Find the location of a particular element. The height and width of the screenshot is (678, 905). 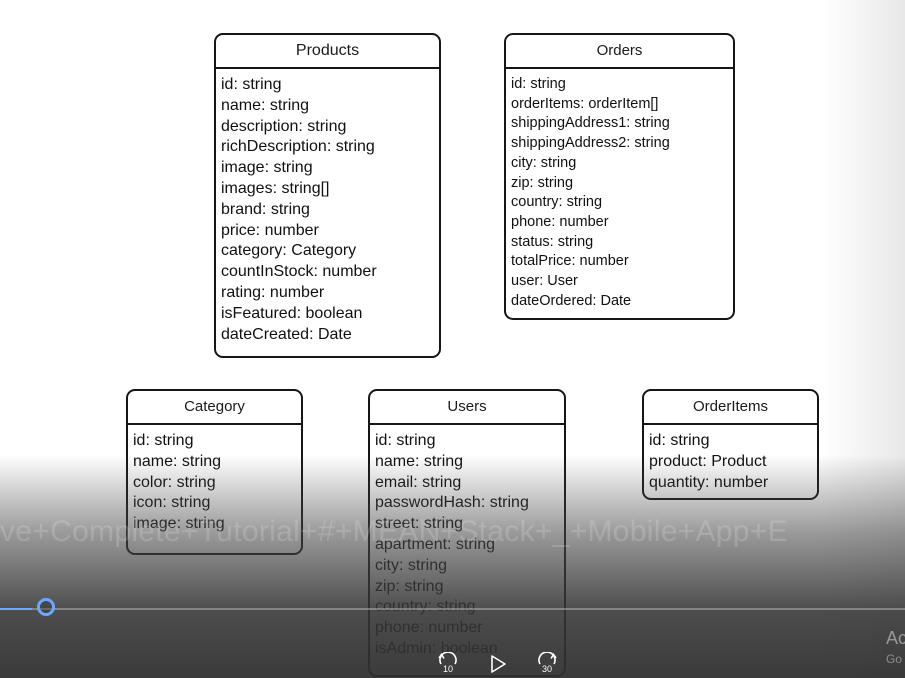

seek-forward-seconds: 30 is located at coordinates (546, 669).